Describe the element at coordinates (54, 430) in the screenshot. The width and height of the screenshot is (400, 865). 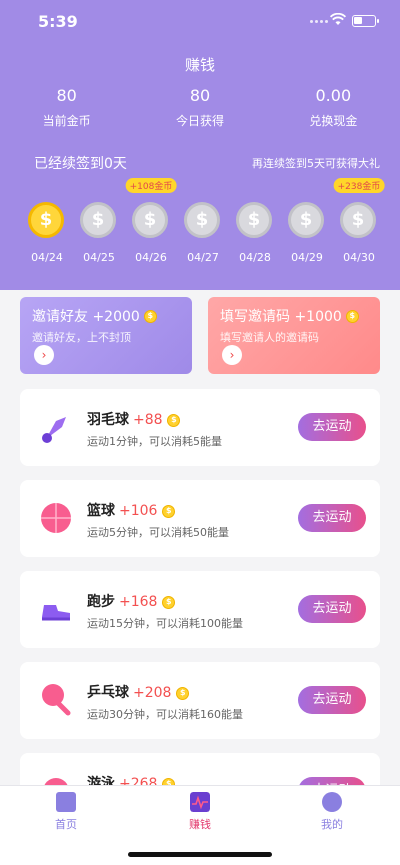
I see `badminton-icon` at that location.